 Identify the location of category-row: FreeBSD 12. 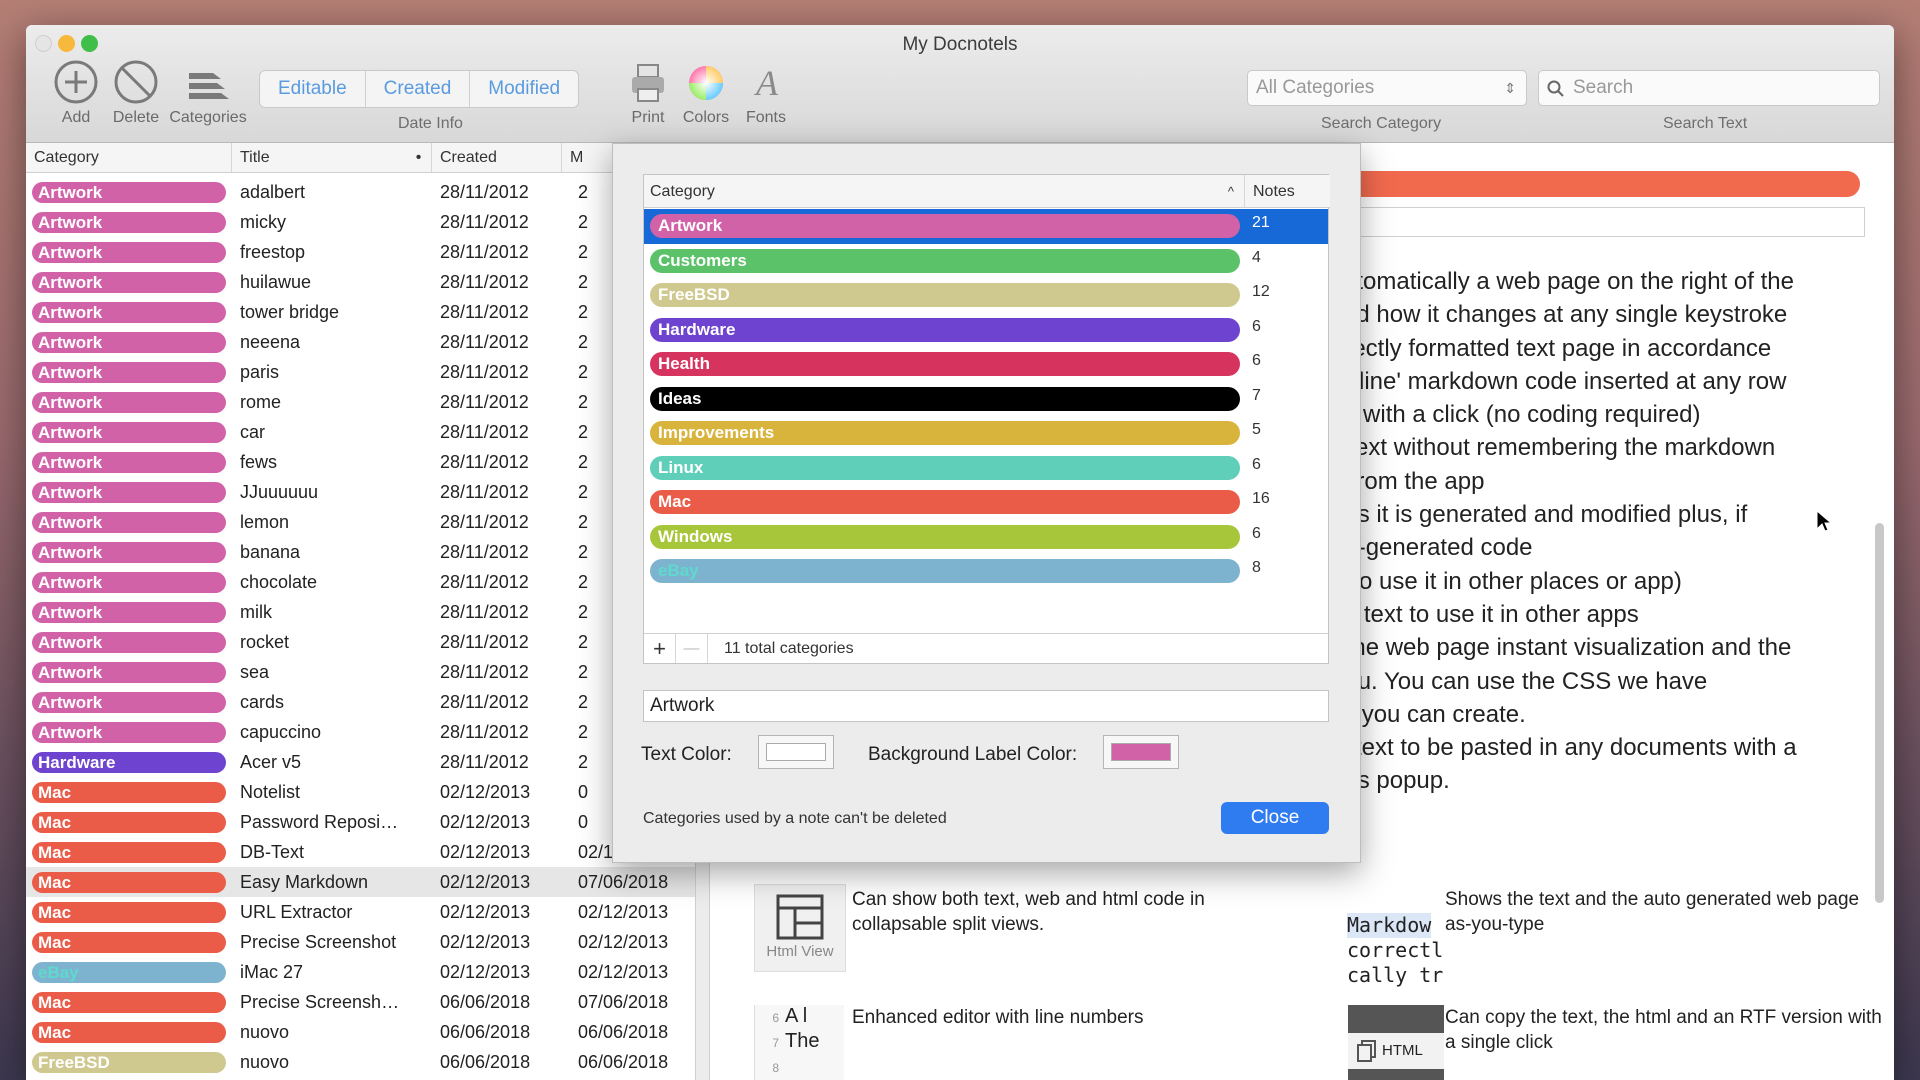
(986, 295).